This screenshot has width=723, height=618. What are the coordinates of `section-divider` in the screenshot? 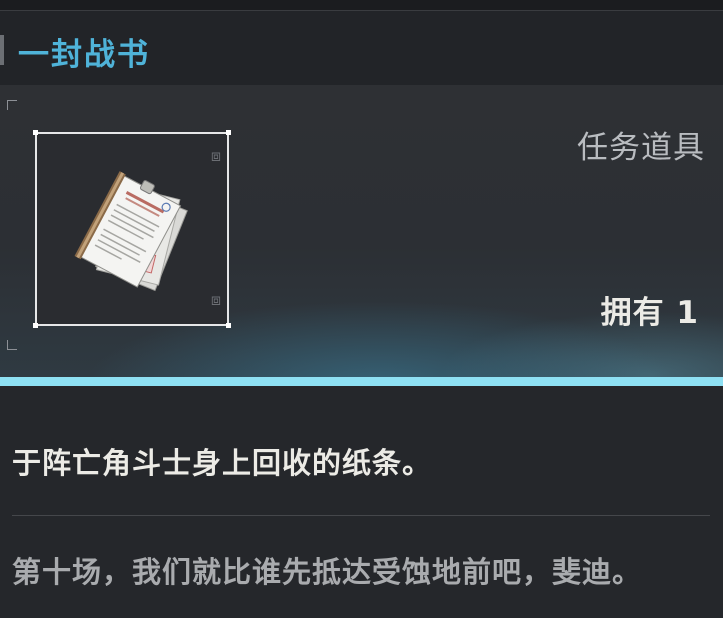 It's located at (361, 515).